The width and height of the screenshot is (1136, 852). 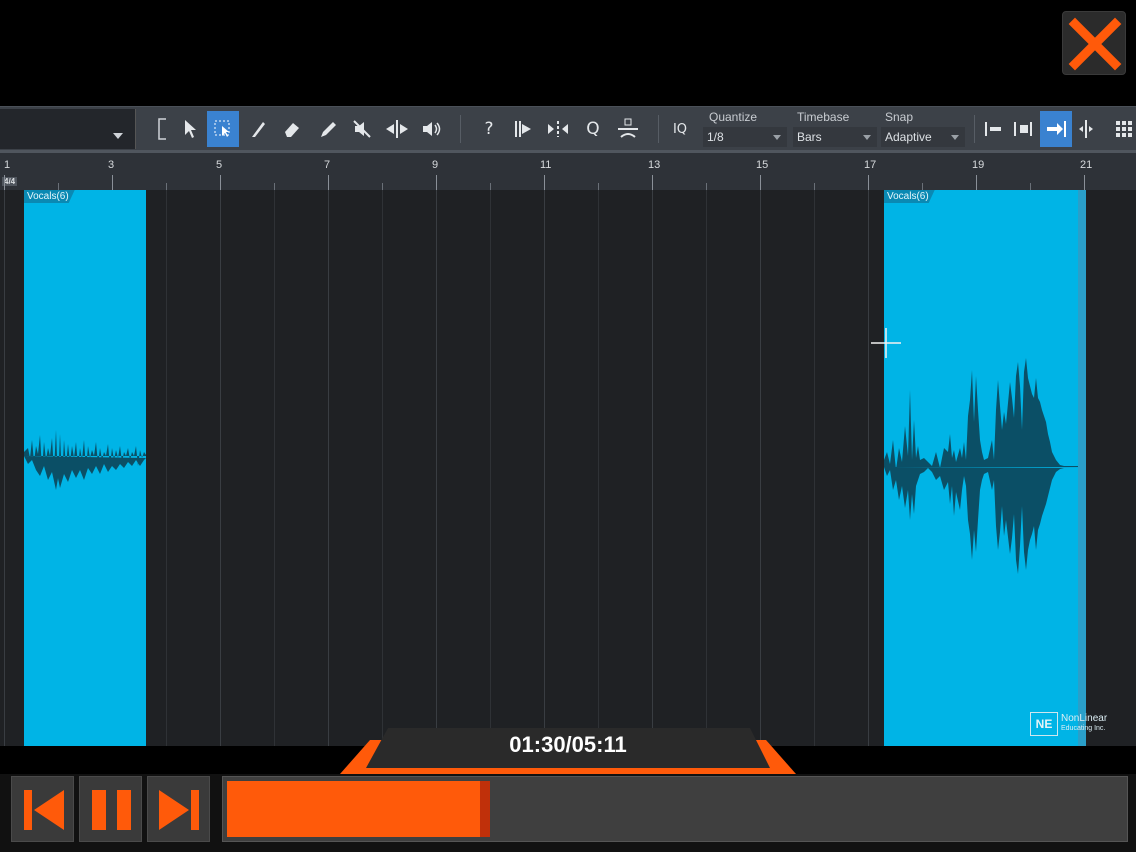 I want to click on grid-view-button, so click(x=1122, y=129).